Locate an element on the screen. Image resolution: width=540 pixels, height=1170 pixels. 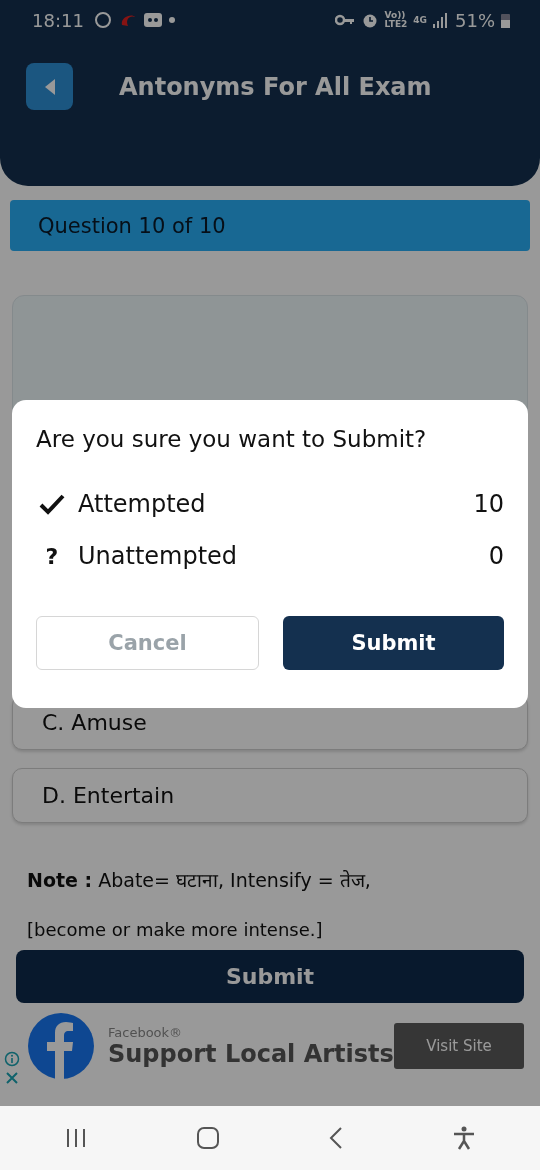
app-title: Antonyms For All Exam is located at coordinates (275, 86).